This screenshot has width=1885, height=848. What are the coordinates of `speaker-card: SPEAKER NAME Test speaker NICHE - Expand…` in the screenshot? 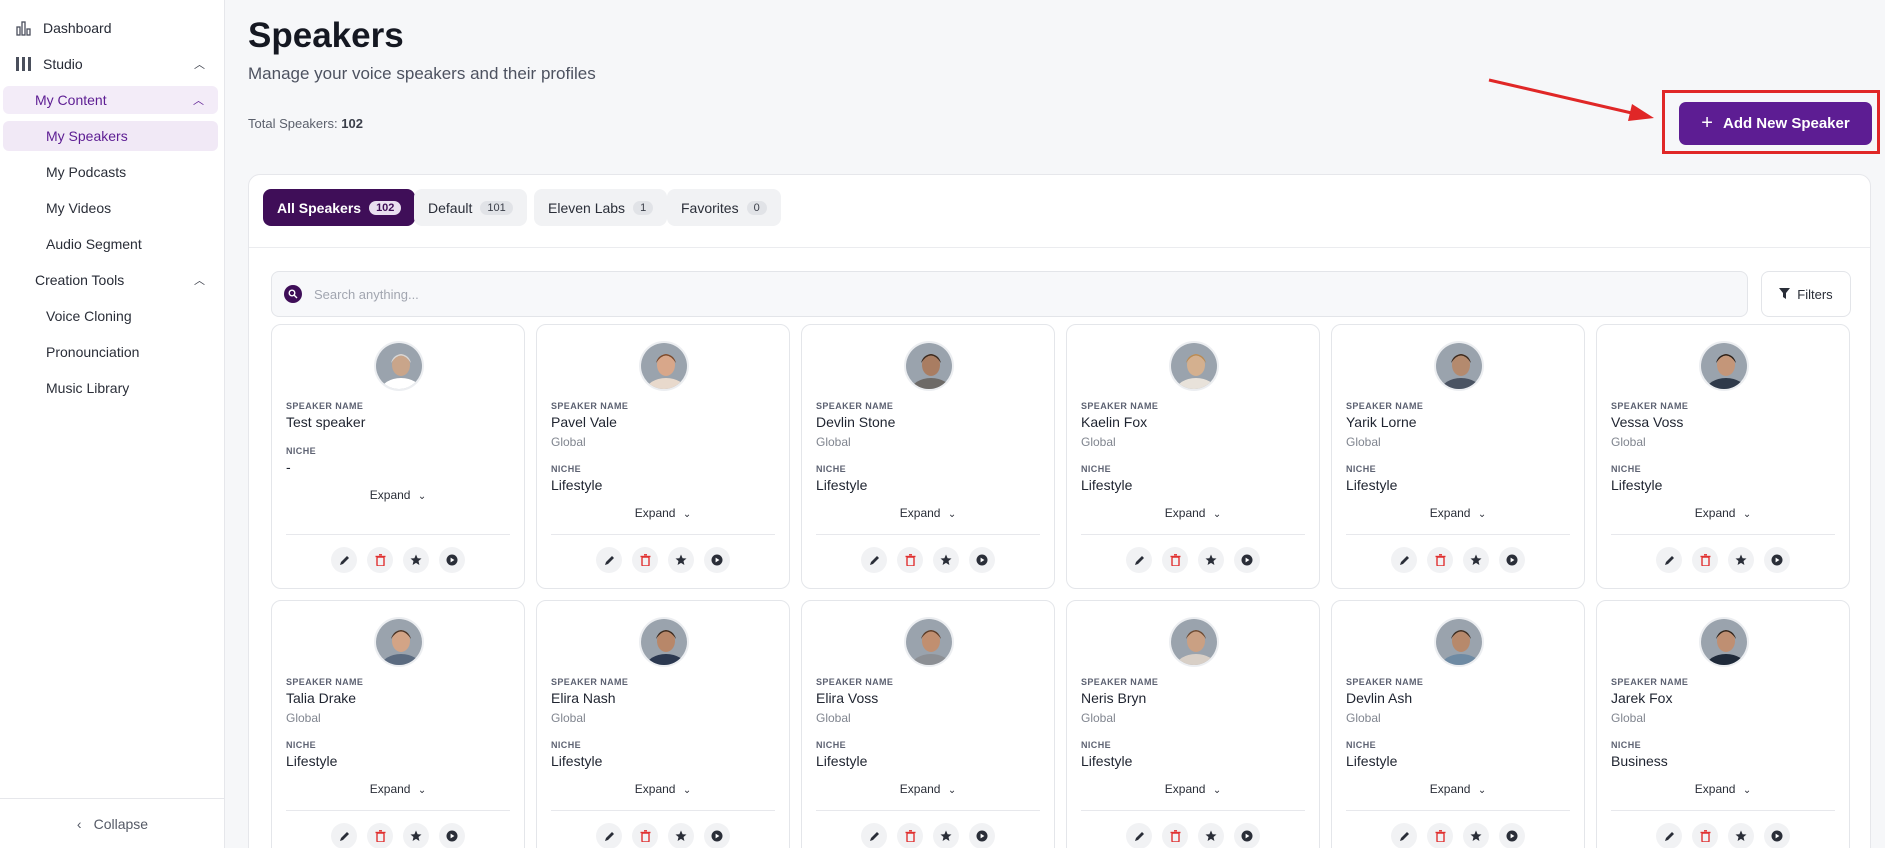 It's located at (398, 456).